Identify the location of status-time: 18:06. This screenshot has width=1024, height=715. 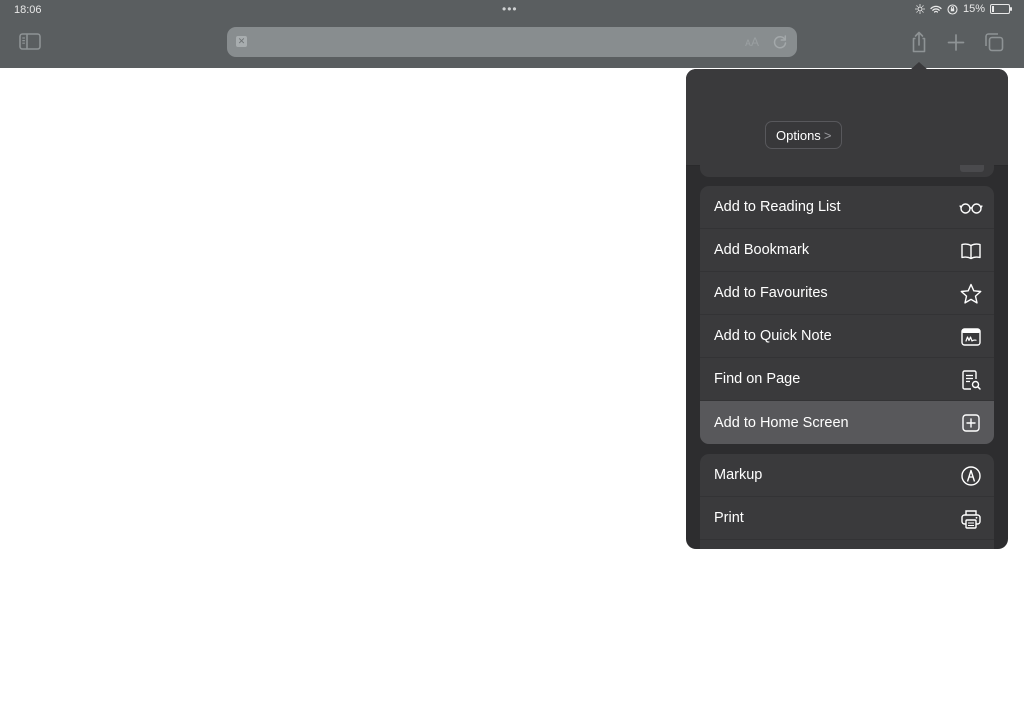
(28, 10).